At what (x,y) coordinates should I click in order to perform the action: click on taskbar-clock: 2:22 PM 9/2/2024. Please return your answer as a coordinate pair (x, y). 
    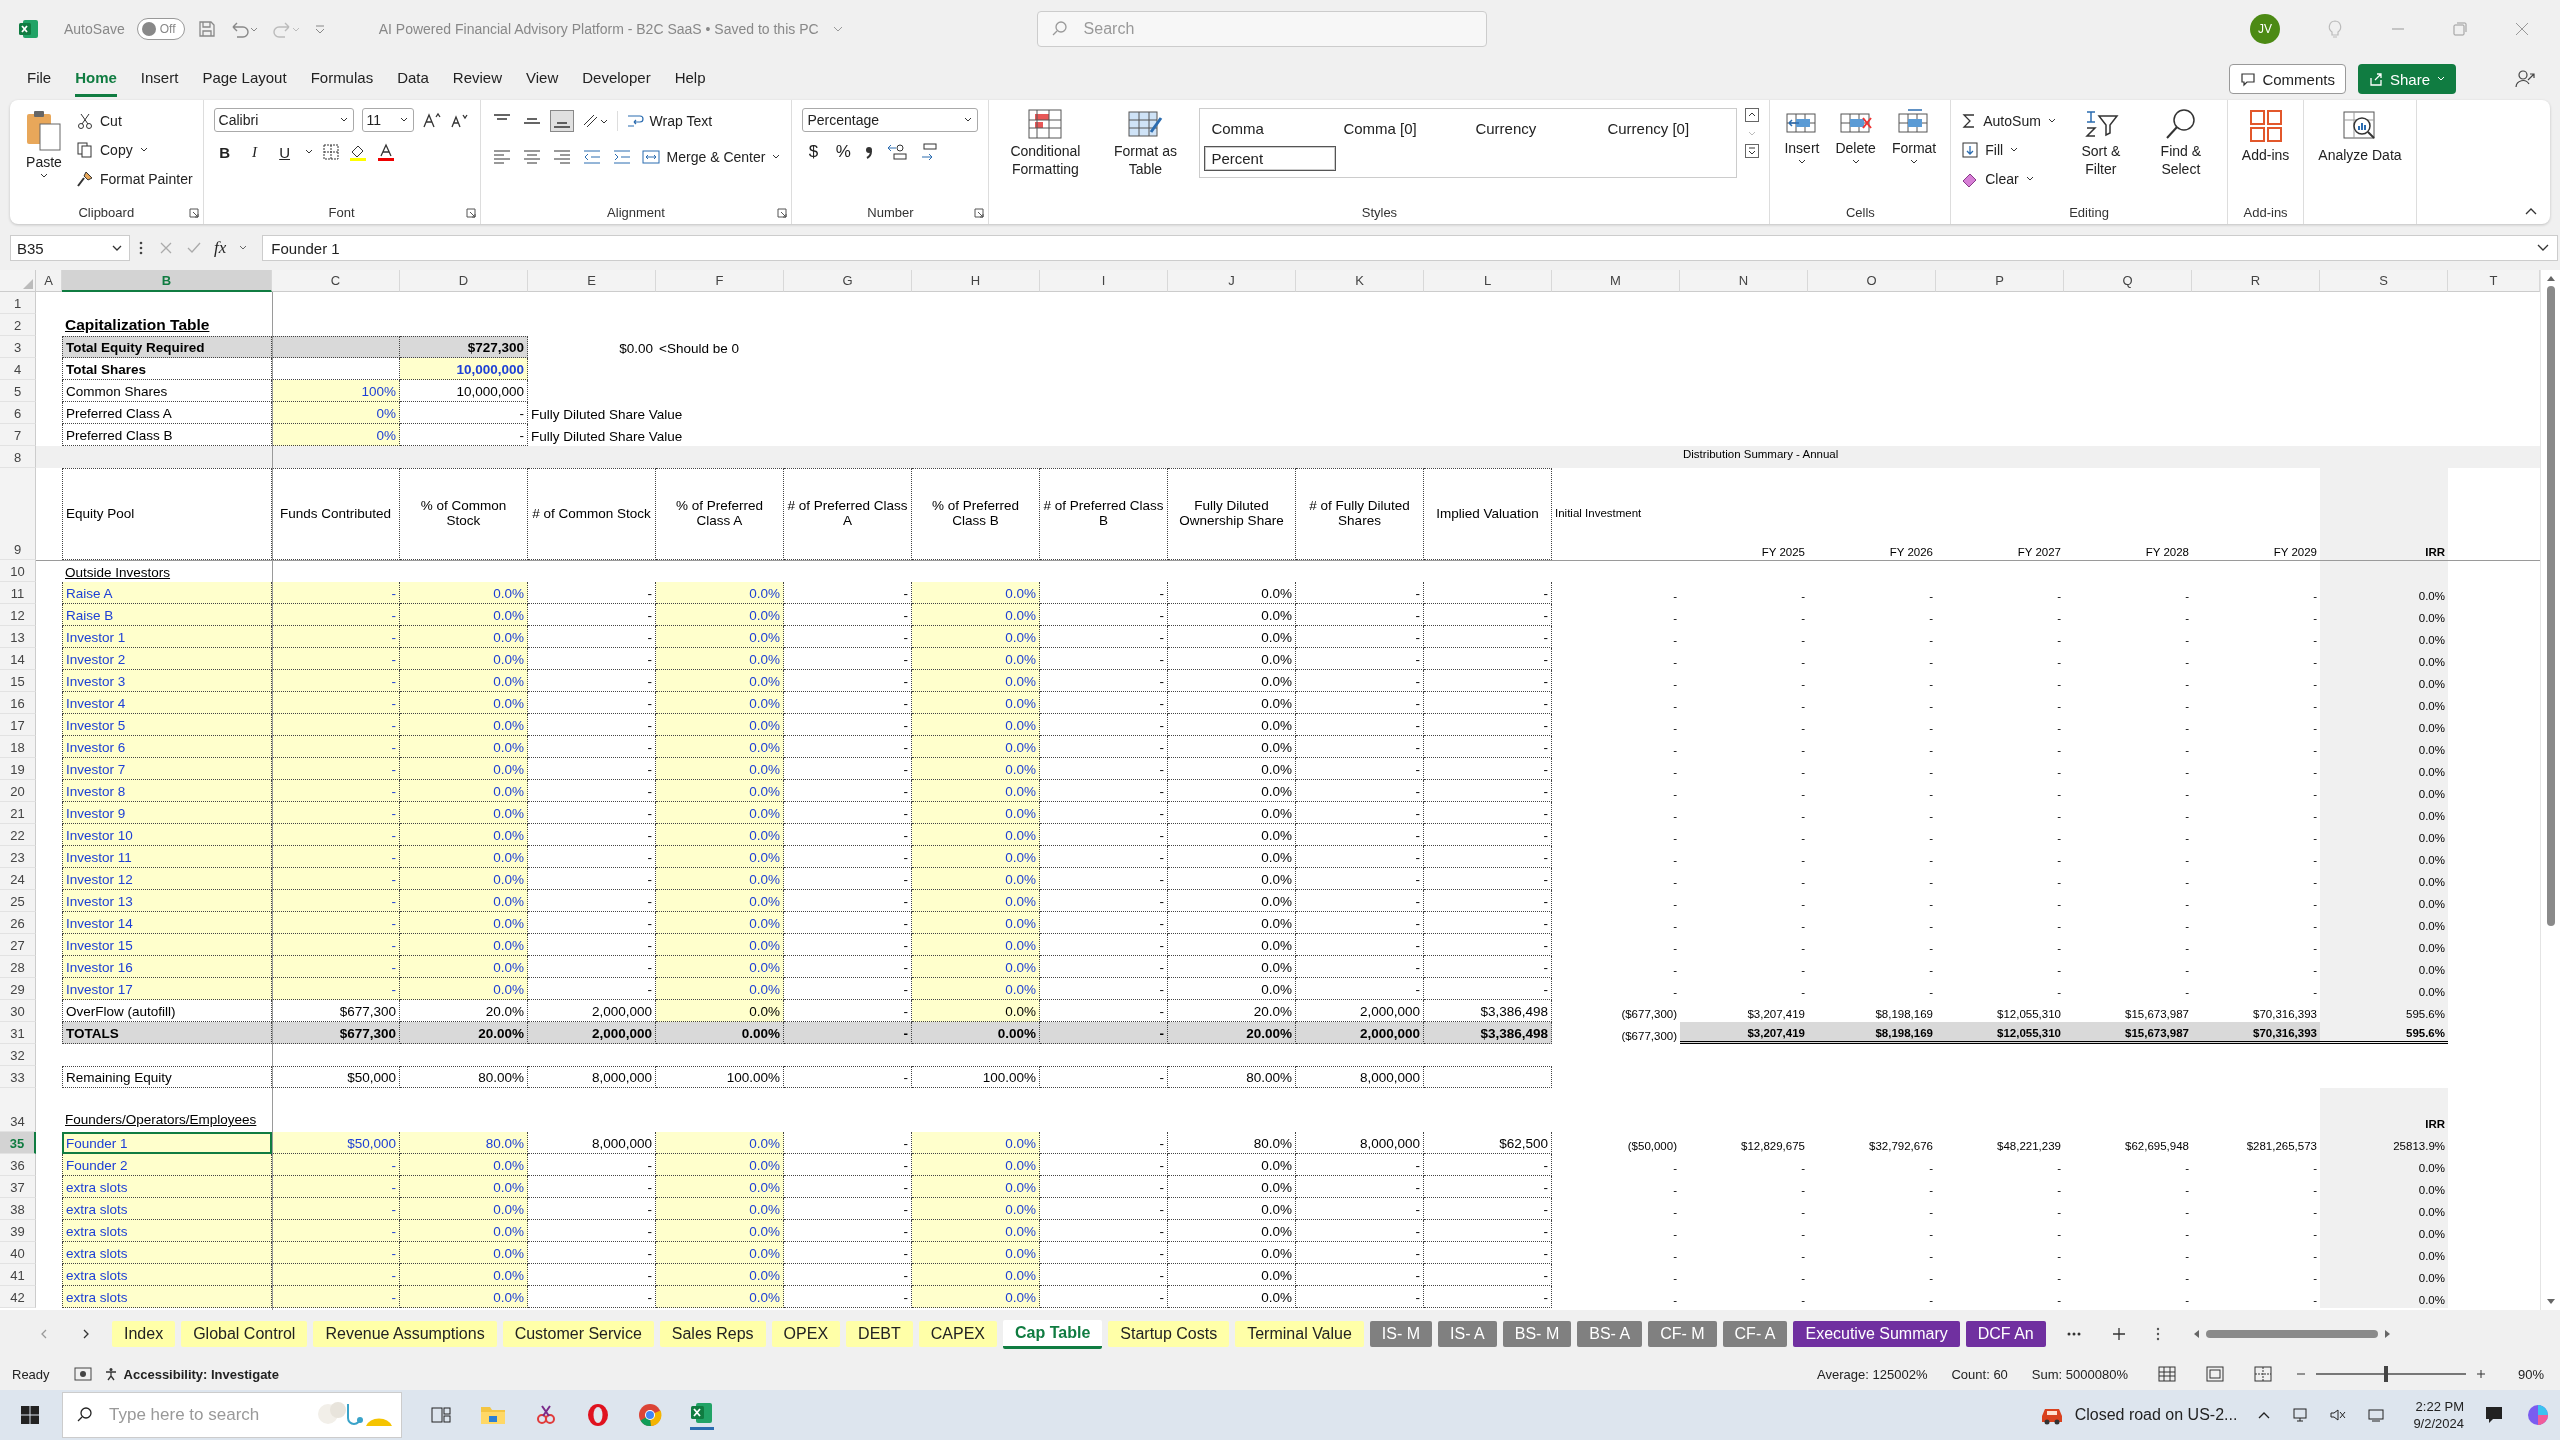
    Looking at the image, I should click on (2438, 1415).